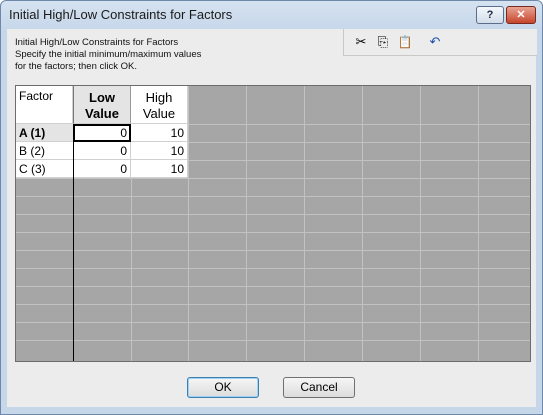 This screenshot has height=415, width=543. Describe the element at coordinates (159, 133) in the screenshot. I see `high-value-cell-a: 10` at that location.